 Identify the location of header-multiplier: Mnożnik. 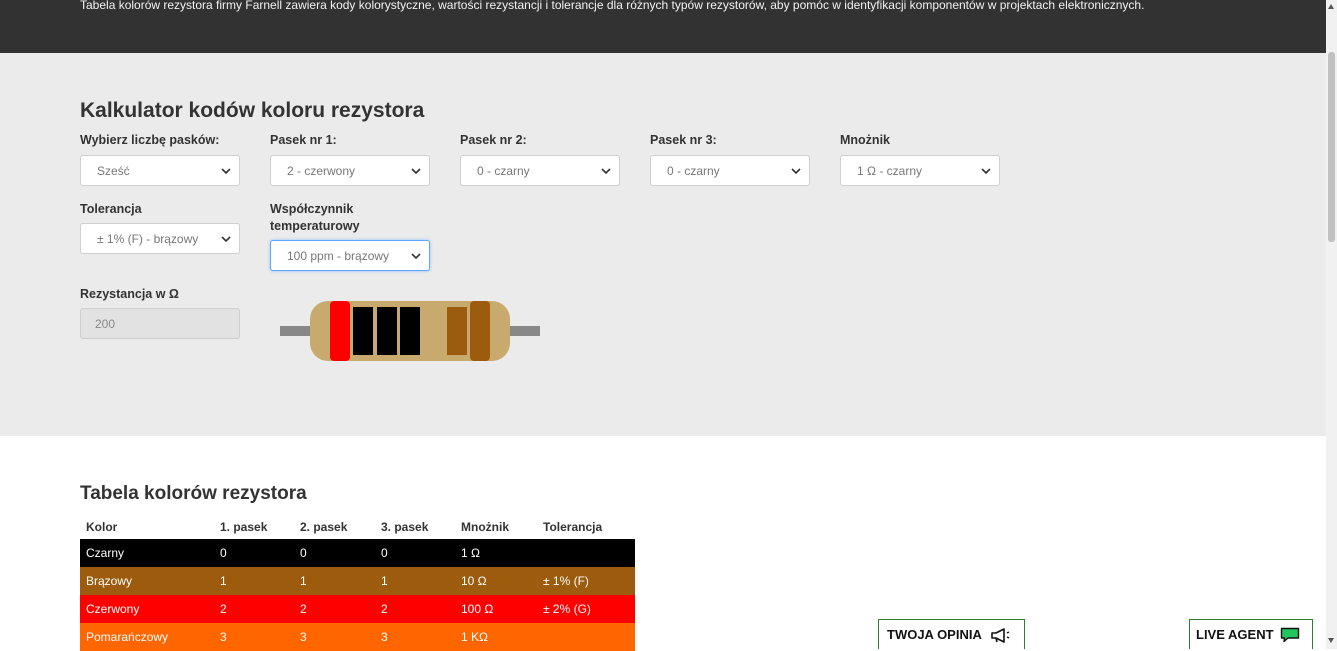
(485, 527).